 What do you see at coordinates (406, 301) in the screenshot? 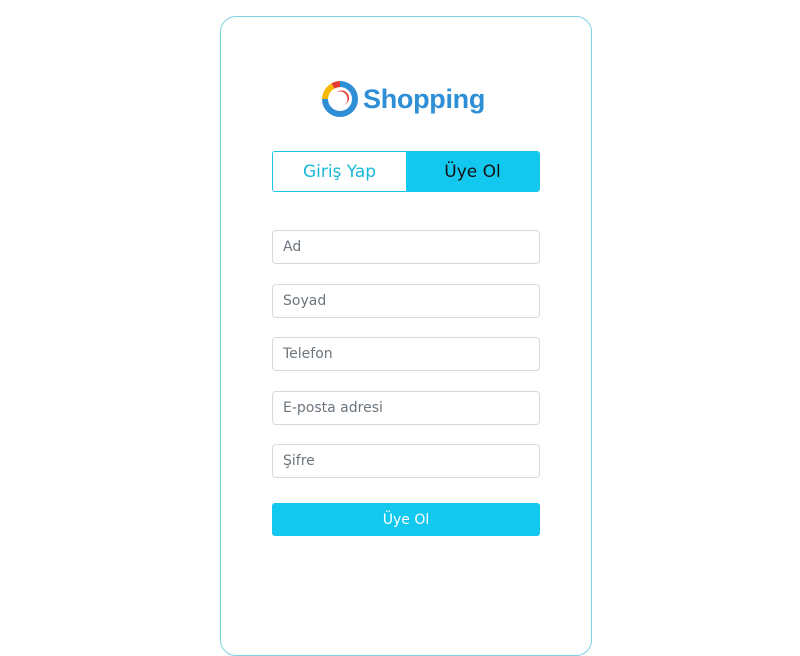
I see `last-name-input` at bounding box center [406, 301].